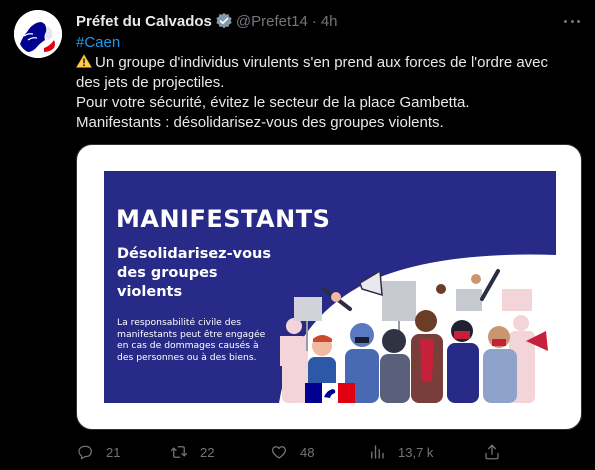  I want to click on like-button: 48, so click(292, 452).